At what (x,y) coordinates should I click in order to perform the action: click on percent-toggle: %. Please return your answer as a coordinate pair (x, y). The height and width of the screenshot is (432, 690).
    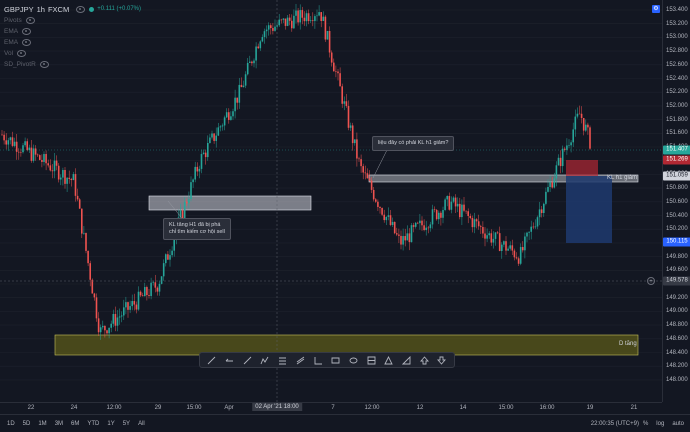
    Looking at the image, I should click on (645, 424).